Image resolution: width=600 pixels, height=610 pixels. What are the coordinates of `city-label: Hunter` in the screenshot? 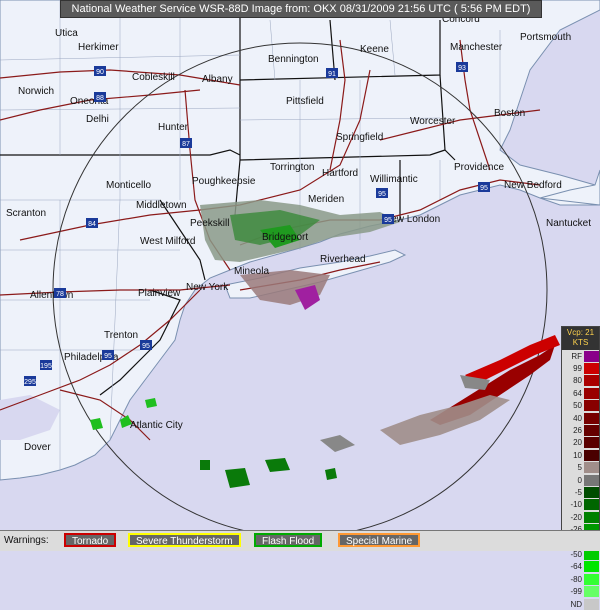 It's located at (173, 127).